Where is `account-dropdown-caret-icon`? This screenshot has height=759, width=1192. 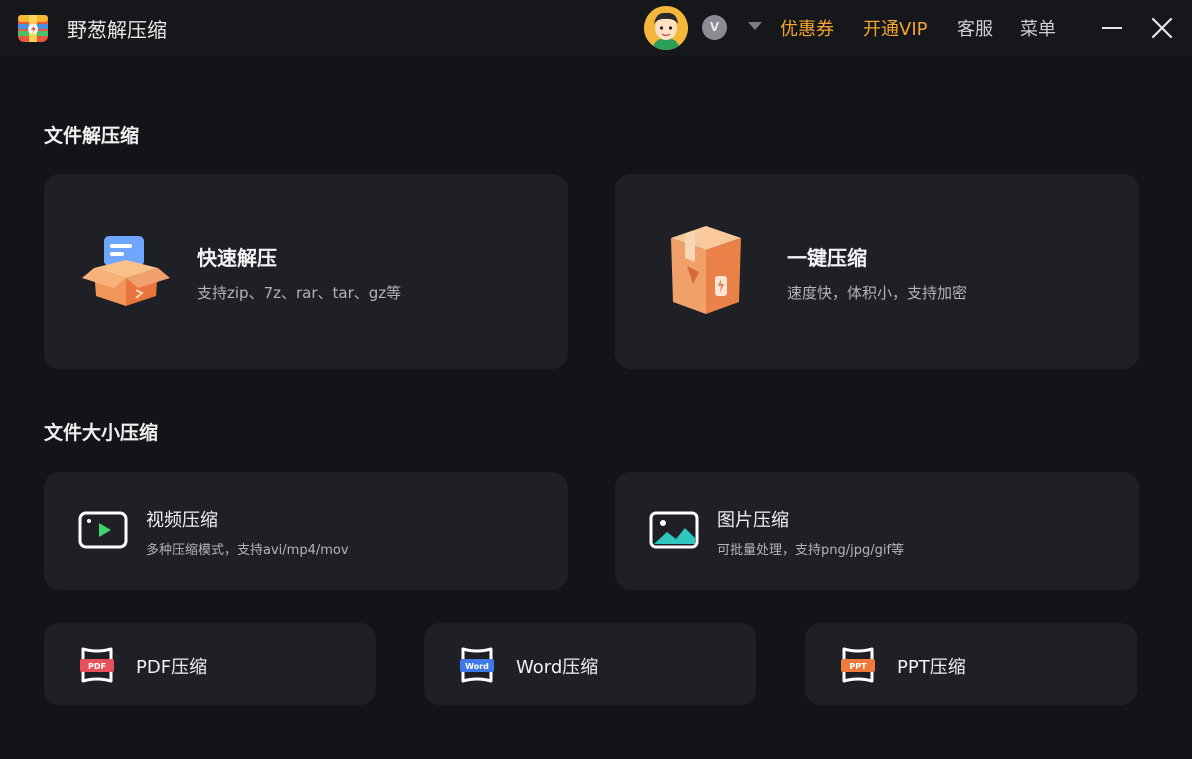 account-dropdown-caret-icon is located at coordinates (755, 26).